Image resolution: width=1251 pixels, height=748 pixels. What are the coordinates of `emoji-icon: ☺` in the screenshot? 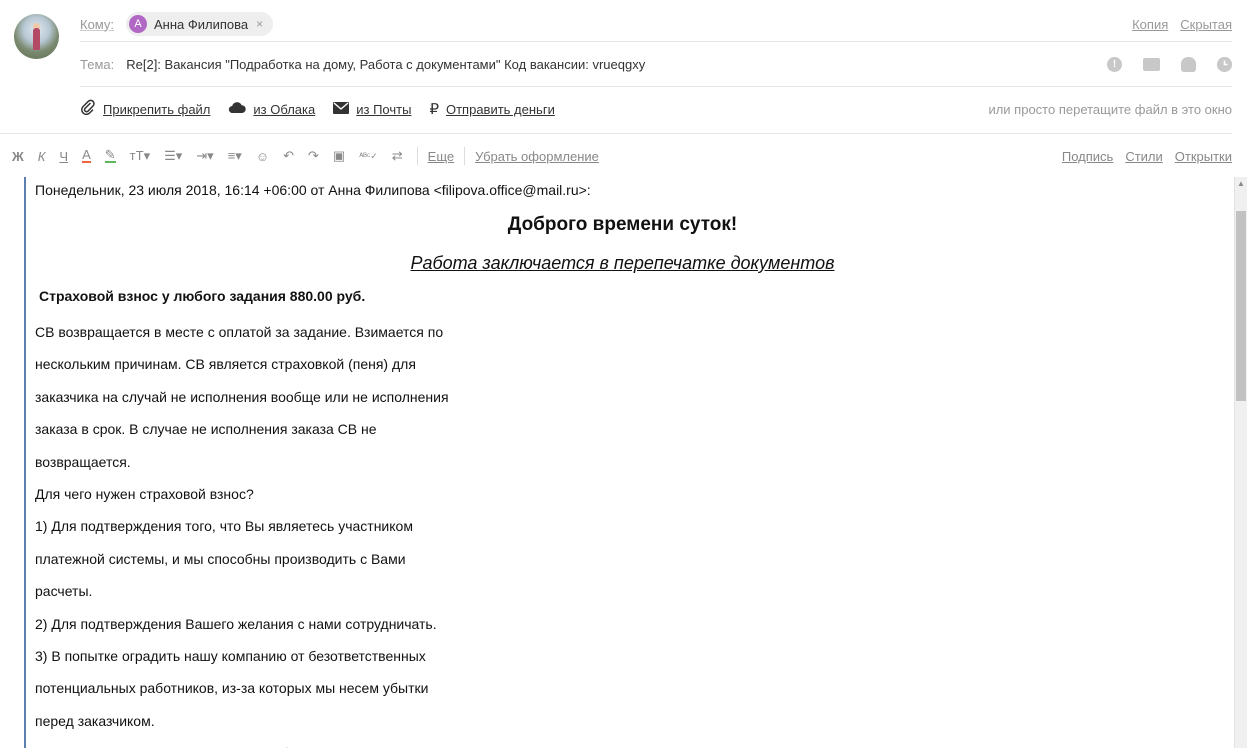 It's located at (262, 156).